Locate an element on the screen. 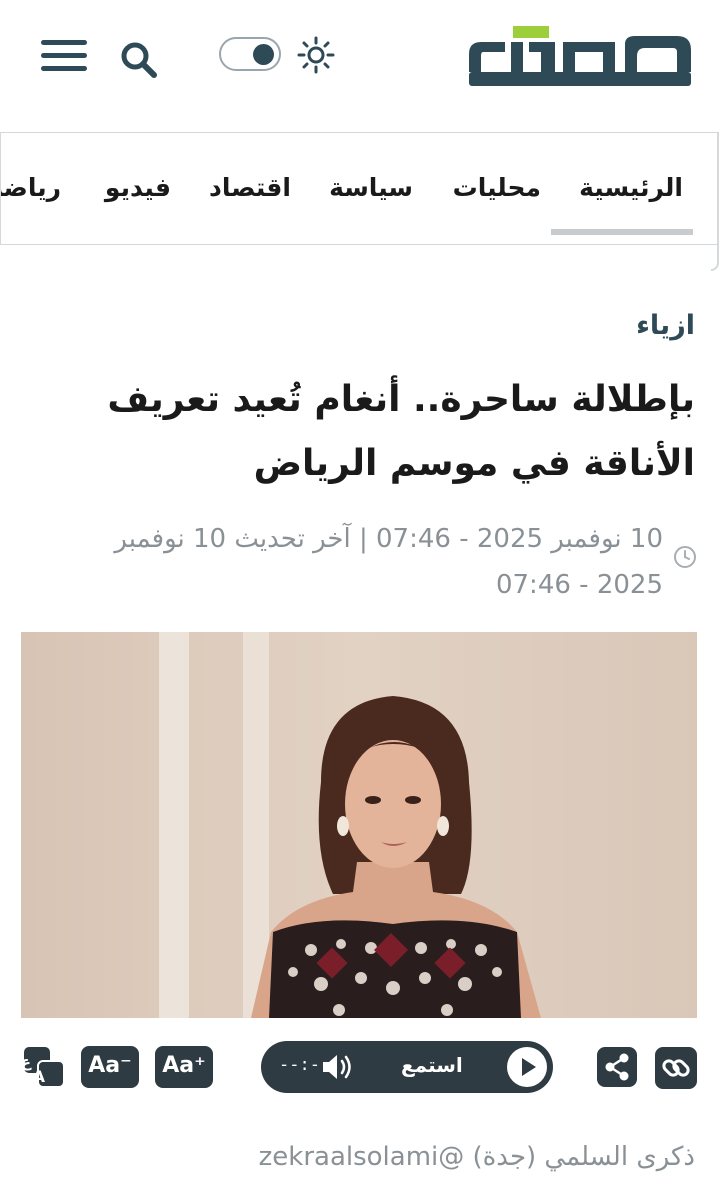 This screenshot has height=1200, width=720. article-category: ازياء is located at coordinates (666, 325).